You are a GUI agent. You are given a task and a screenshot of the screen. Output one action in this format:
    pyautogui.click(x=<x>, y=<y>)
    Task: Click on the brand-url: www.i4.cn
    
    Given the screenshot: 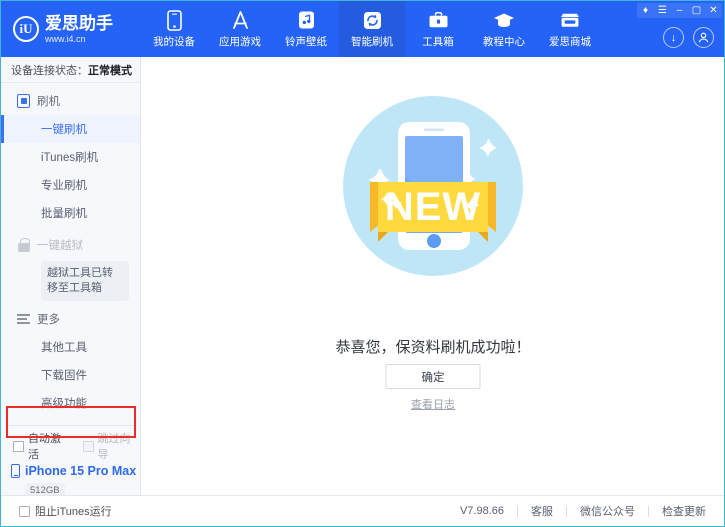 What is the action you would take?
    pyautogui.click(x=65, y=38)
    